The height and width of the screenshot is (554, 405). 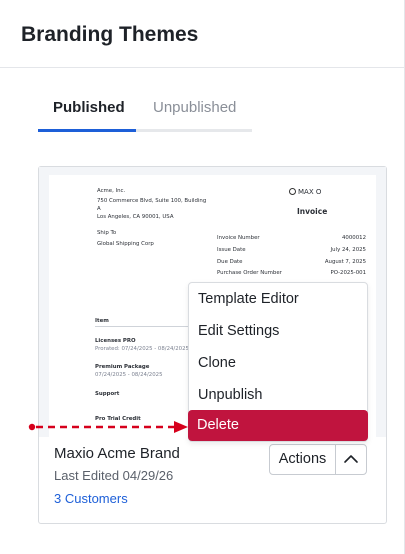 What do you see at coordinates (312, 211) in the screenshot?
I see `preview-doc-title: Invoice` at bounding box center [312, 211].